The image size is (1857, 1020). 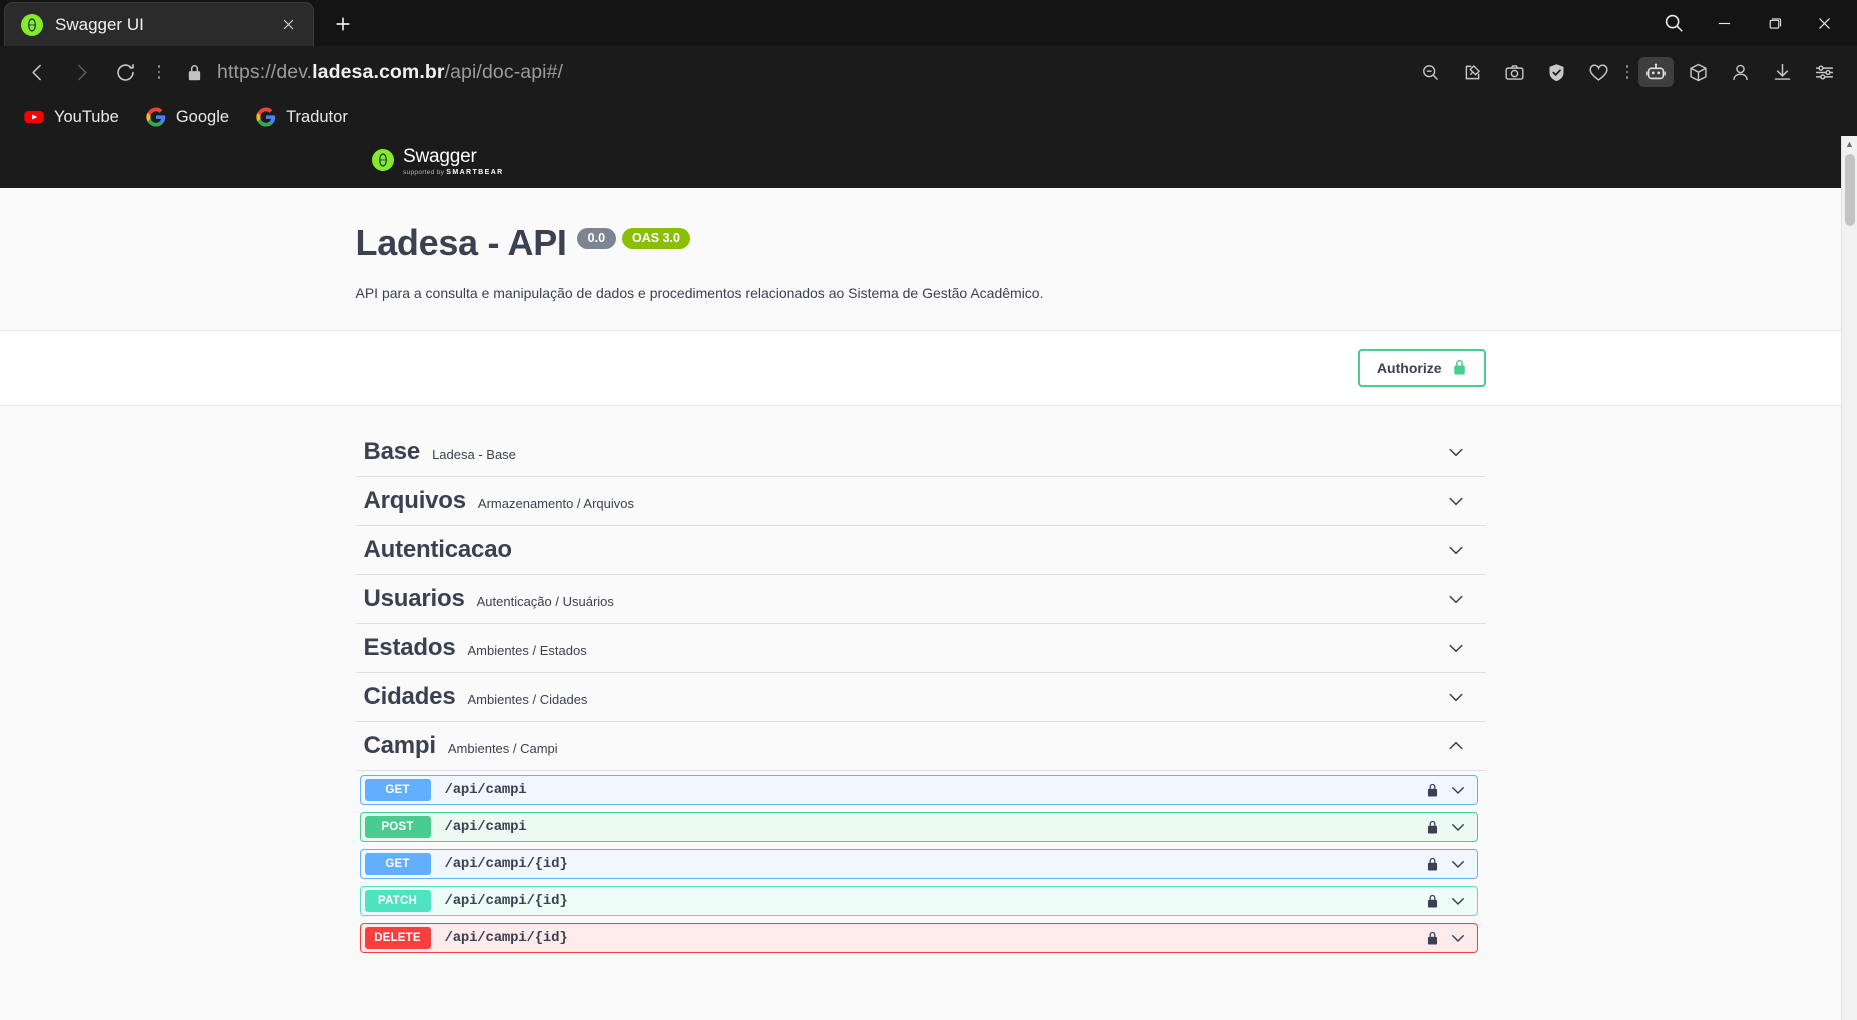 What do you see at coordinates (920, 697) in the screenshot?
I see `tag-header-cidades: Cidades Ambientes / Cidades` at bounding box center [920, 697].